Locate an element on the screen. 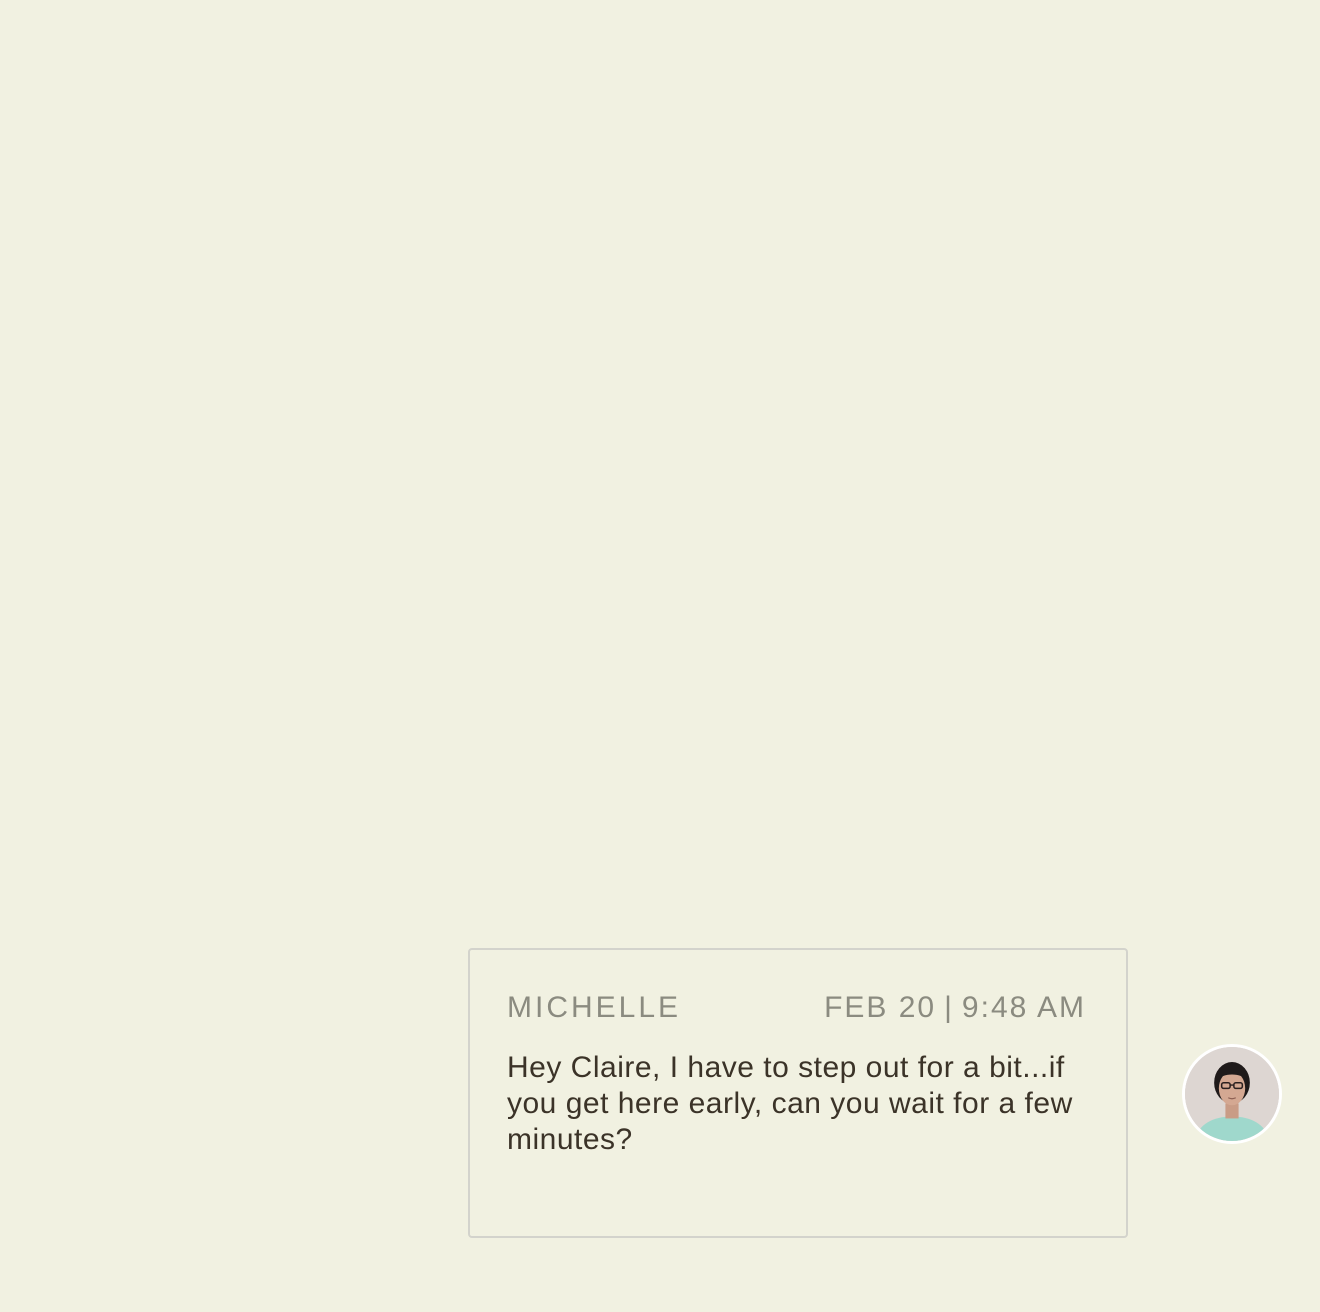  message-timestamp: FEB 20 | 9:48 AM is located at coordinates (955, 1008).